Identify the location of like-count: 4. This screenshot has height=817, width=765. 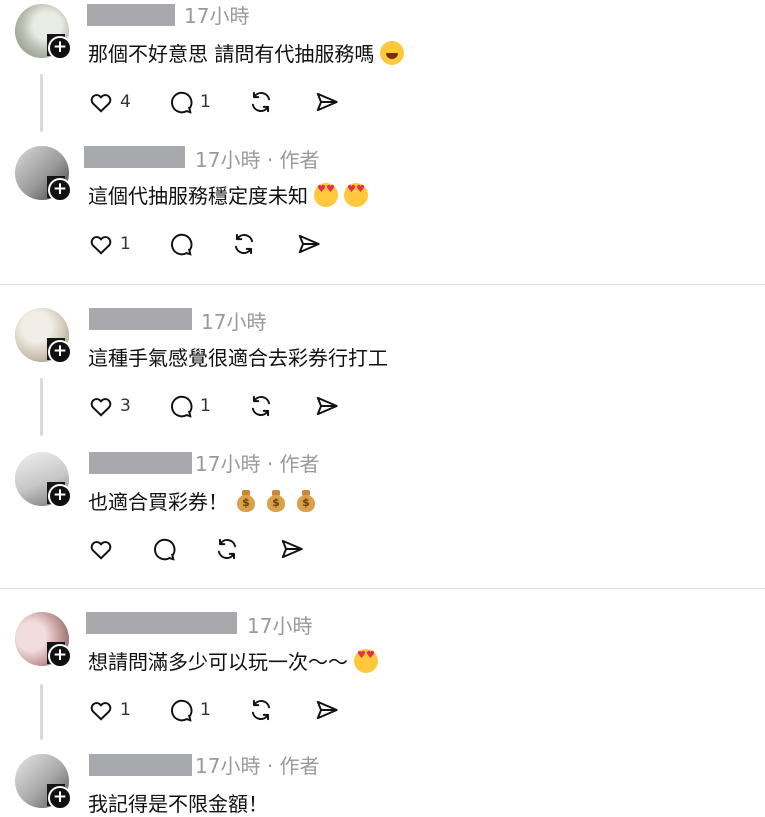
(125, 102).